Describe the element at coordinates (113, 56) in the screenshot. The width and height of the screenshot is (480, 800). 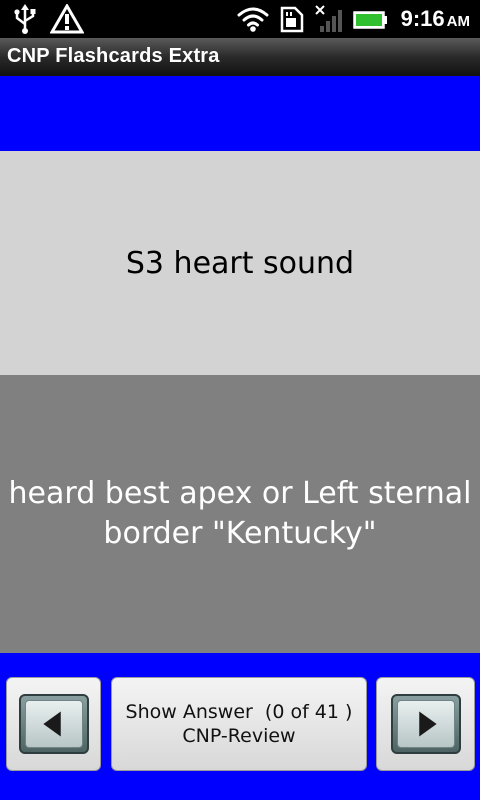
I see `app-title: CNP Flashcards Extra` at that location.